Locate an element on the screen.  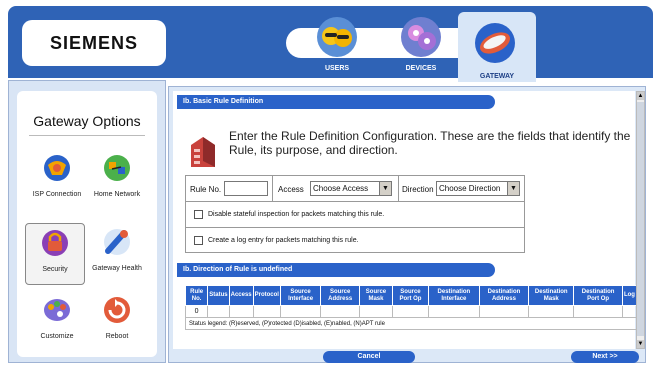
section-header-basic-rule: Ib. Basic Rule Definition is located at coordinates (336, 102).